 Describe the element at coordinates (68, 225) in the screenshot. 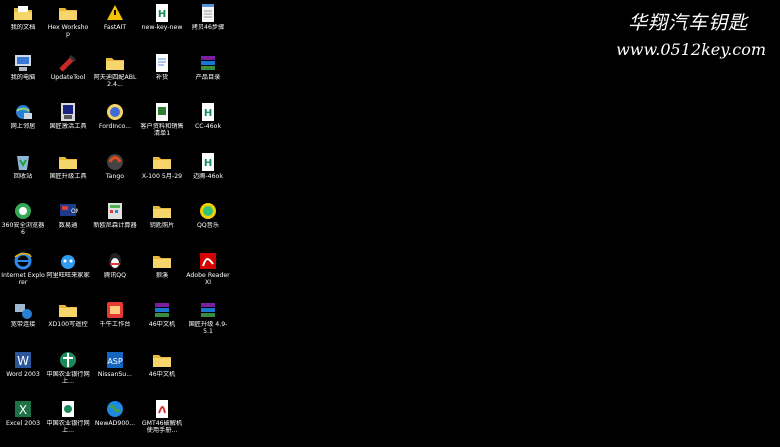

I see `desktop-icon-label: 数易通` at that location.